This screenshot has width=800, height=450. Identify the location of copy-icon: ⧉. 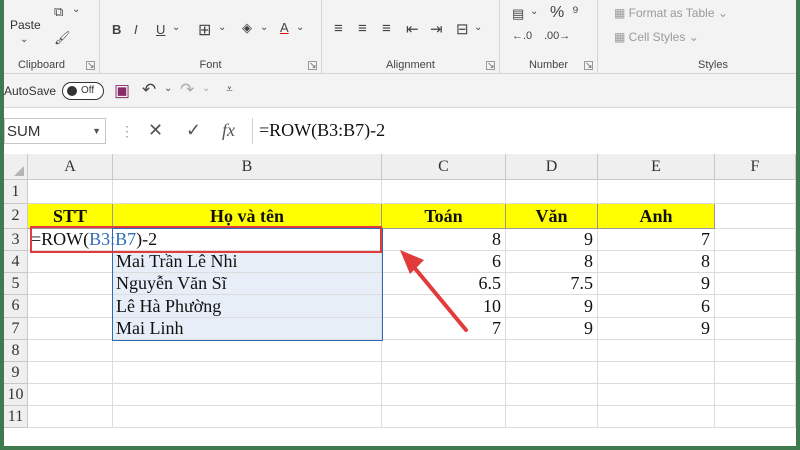
(58, 12).